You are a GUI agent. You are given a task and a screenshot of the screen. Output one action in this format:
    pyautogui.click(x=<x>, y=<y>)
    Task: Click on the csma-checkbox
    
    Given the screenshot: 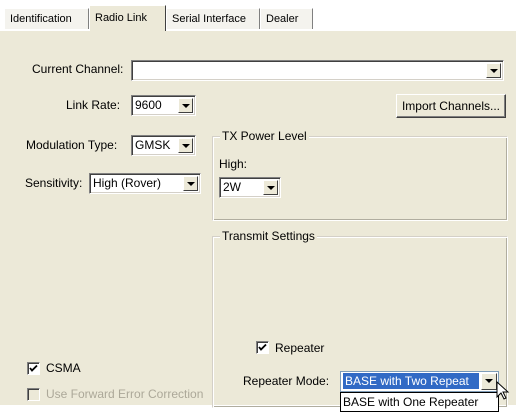 What is the action you would take?
    pyautogui.click(x=33, y=368)
    